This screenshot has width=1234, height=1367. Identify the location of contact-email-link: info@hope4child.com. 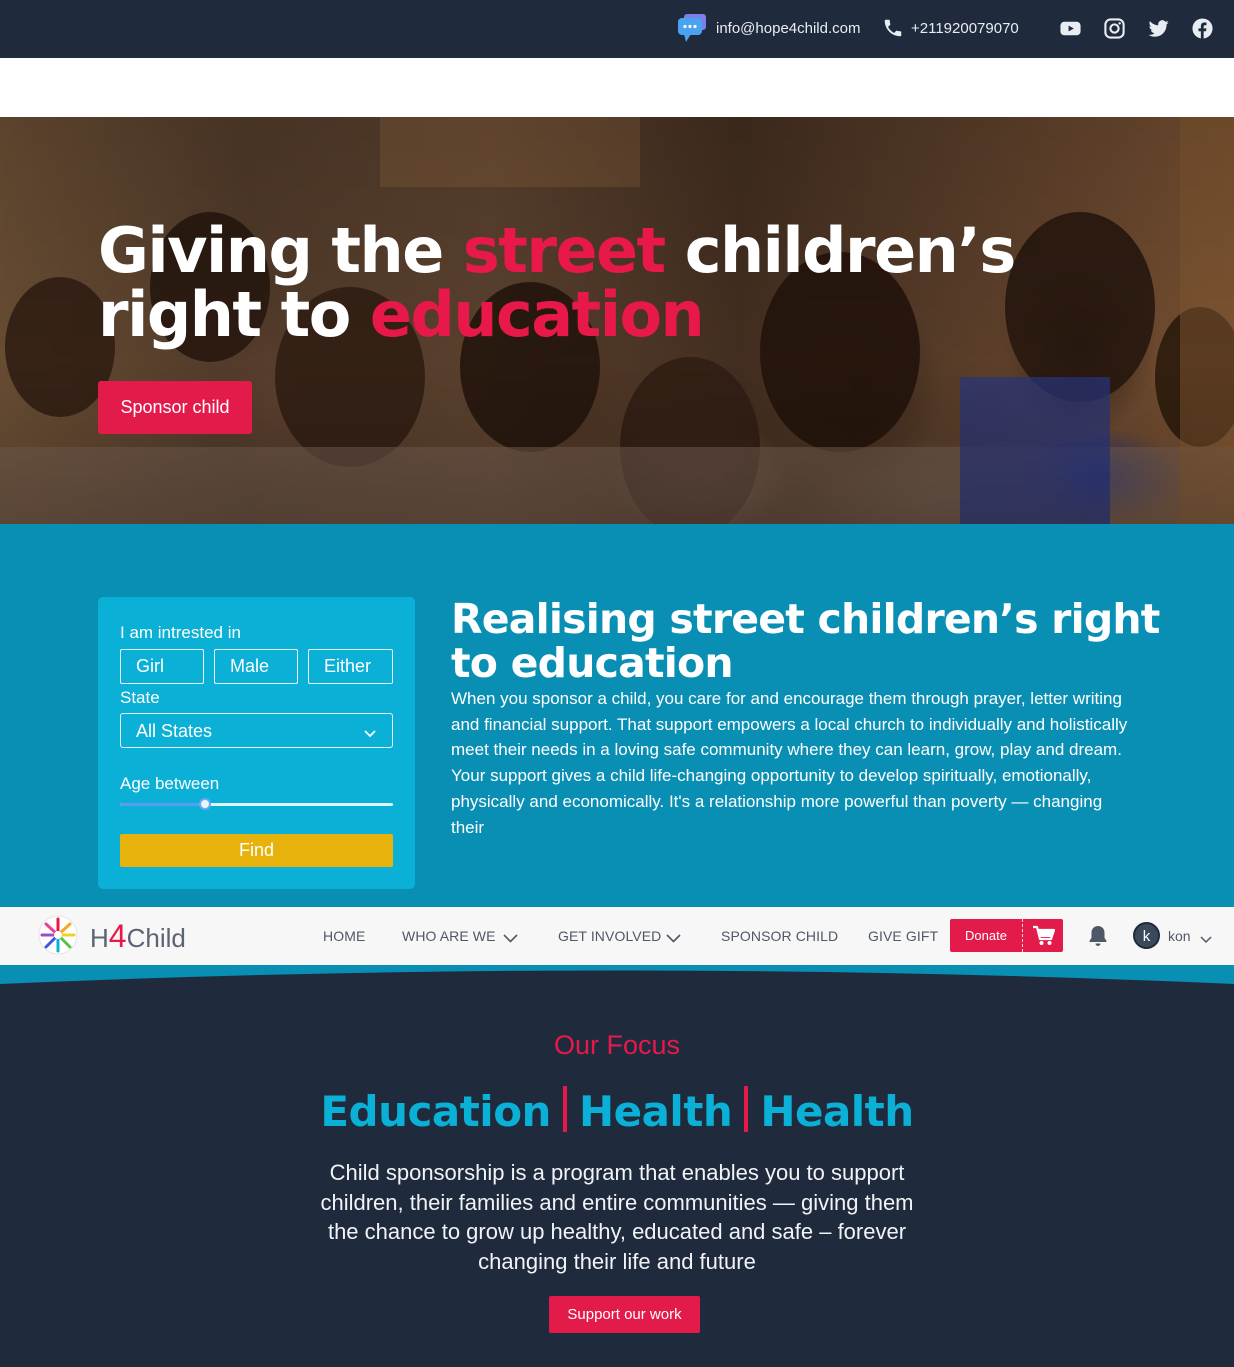
(788, 28).